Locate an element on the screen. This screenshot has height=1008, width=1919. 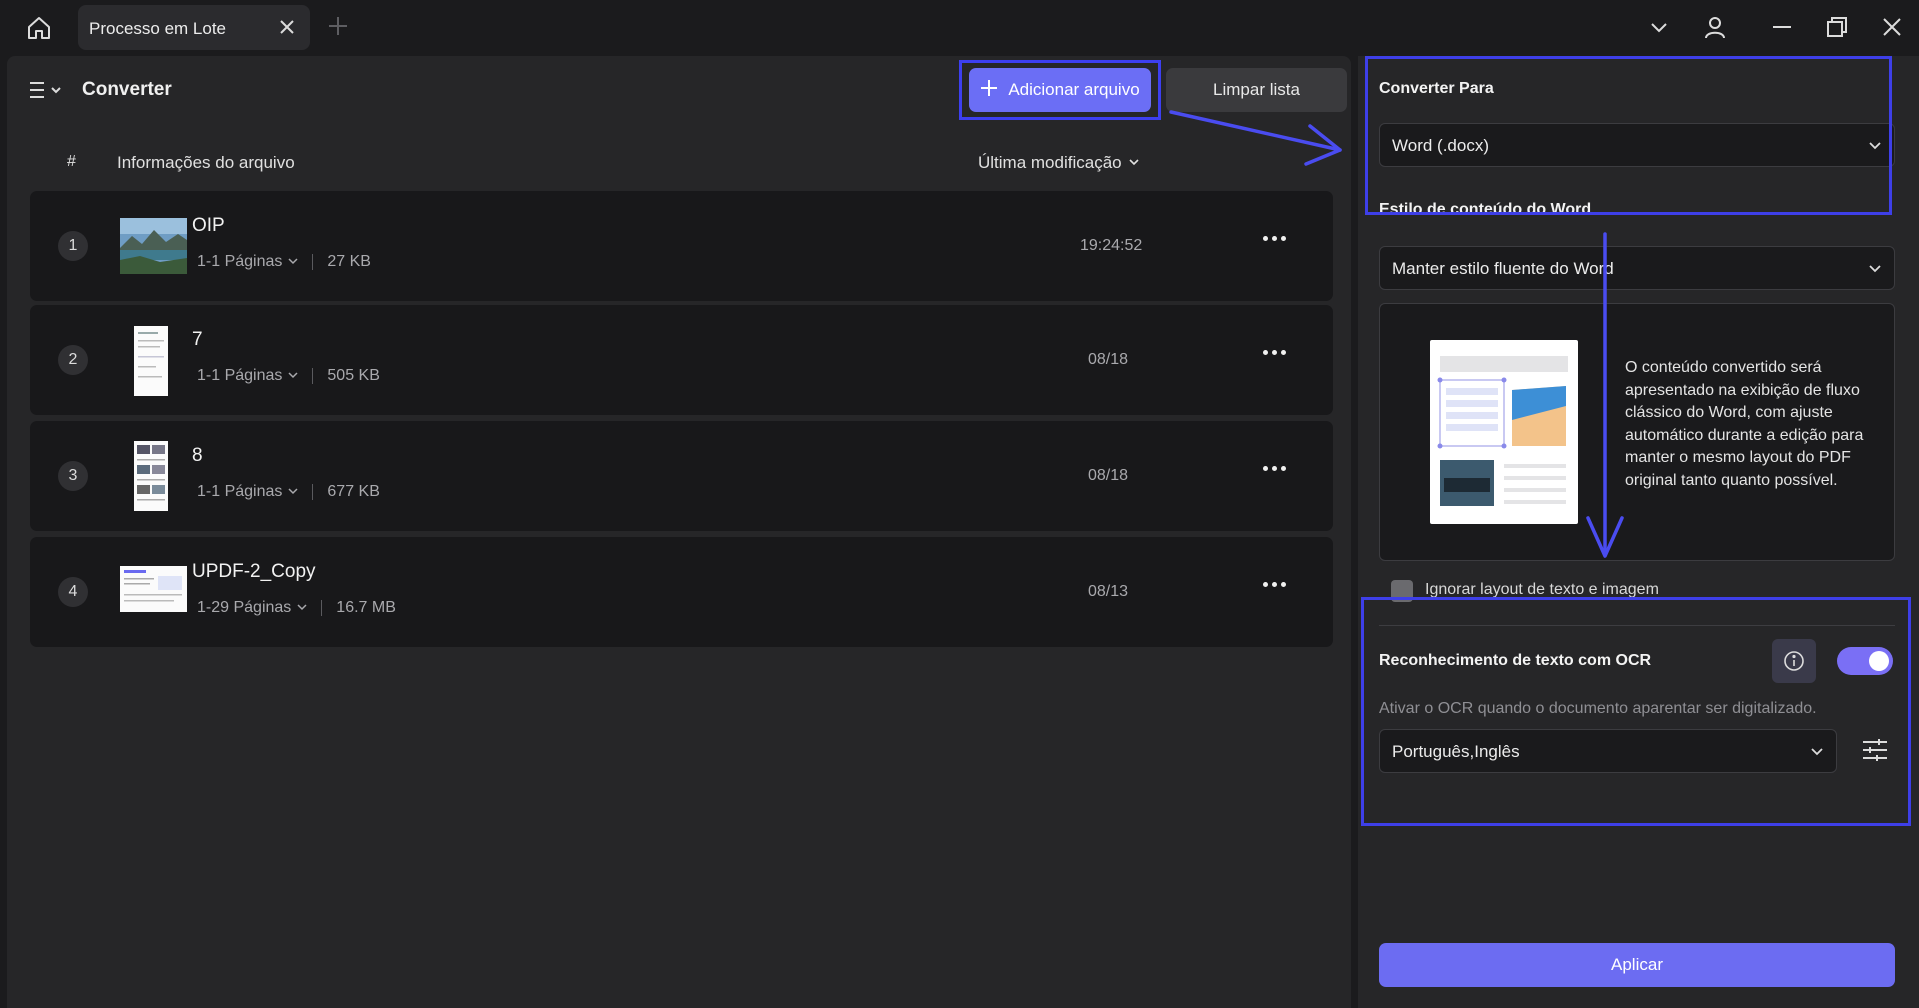
tab-label: Processo em Lote is located at coordinates (158, 28).